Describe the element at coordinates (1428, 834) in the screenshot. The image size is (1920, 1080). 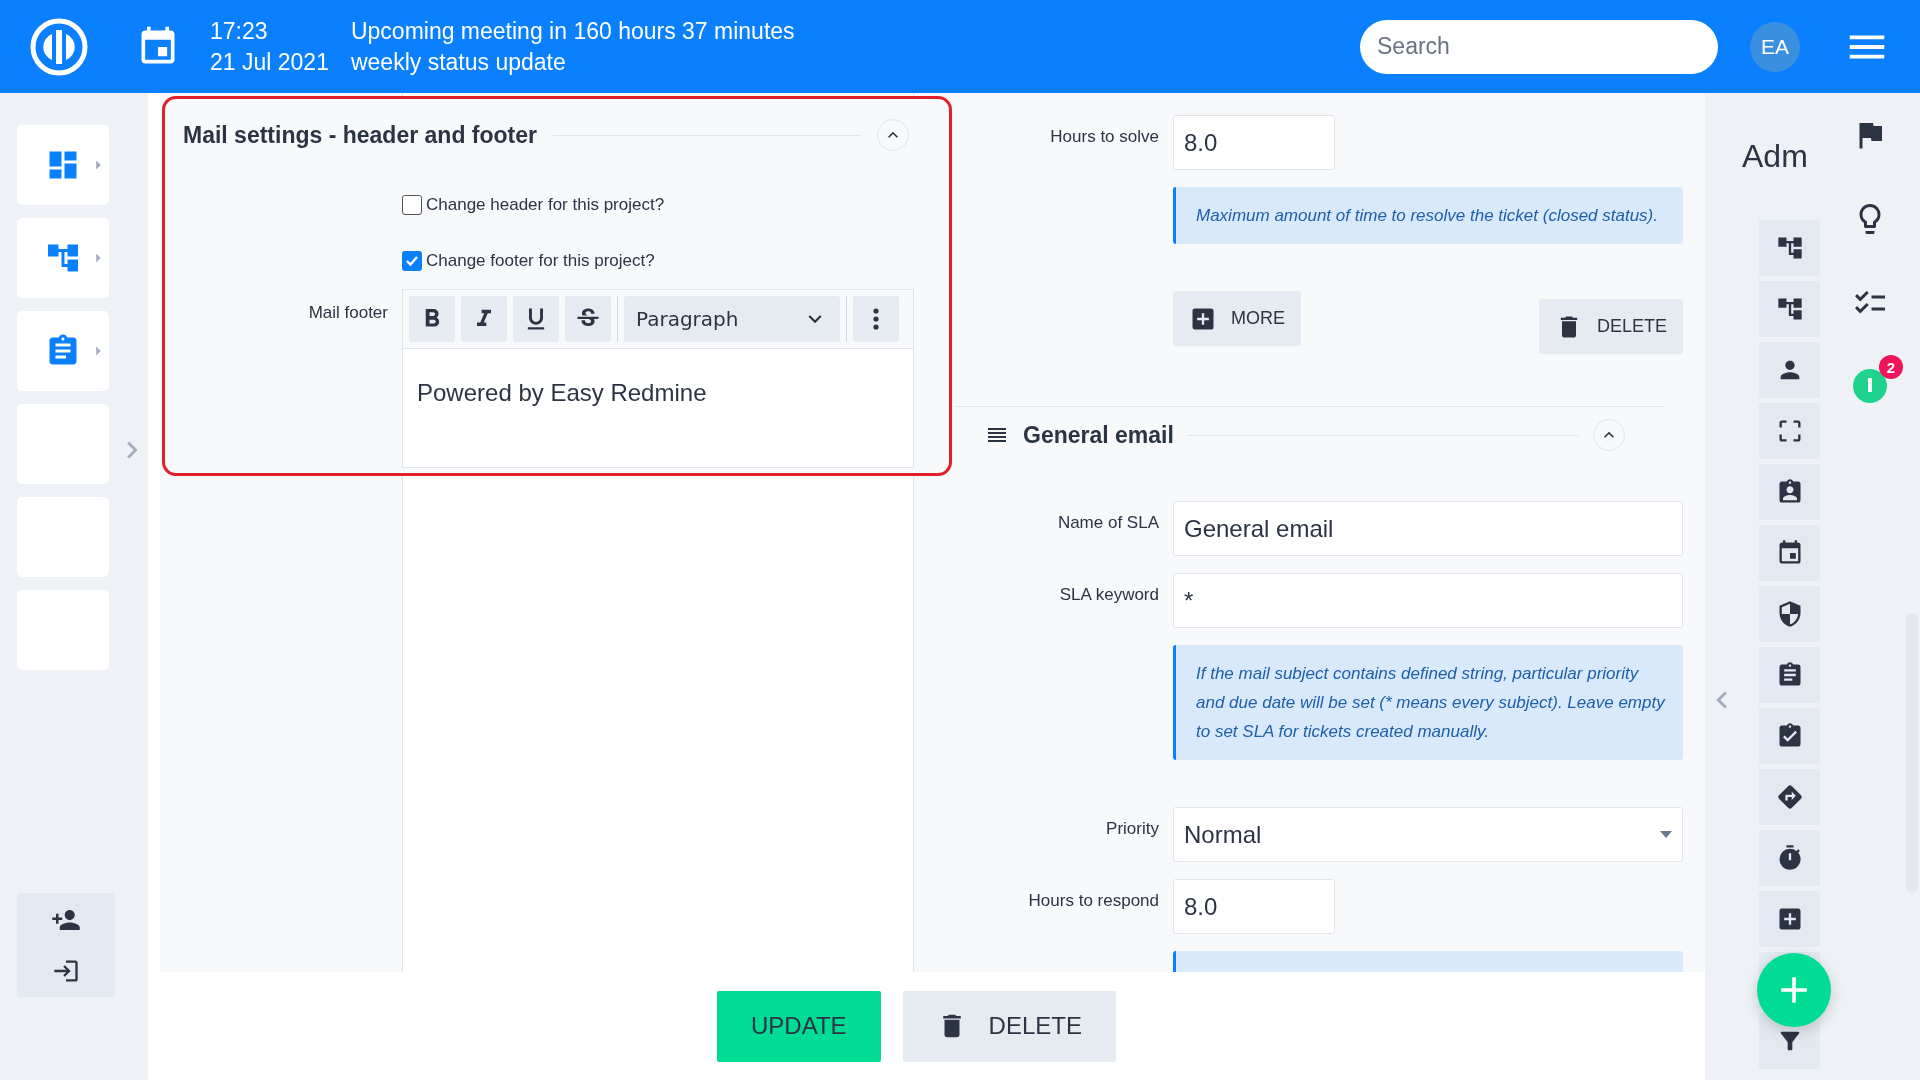
I see `priority-select: Normal` at that location.